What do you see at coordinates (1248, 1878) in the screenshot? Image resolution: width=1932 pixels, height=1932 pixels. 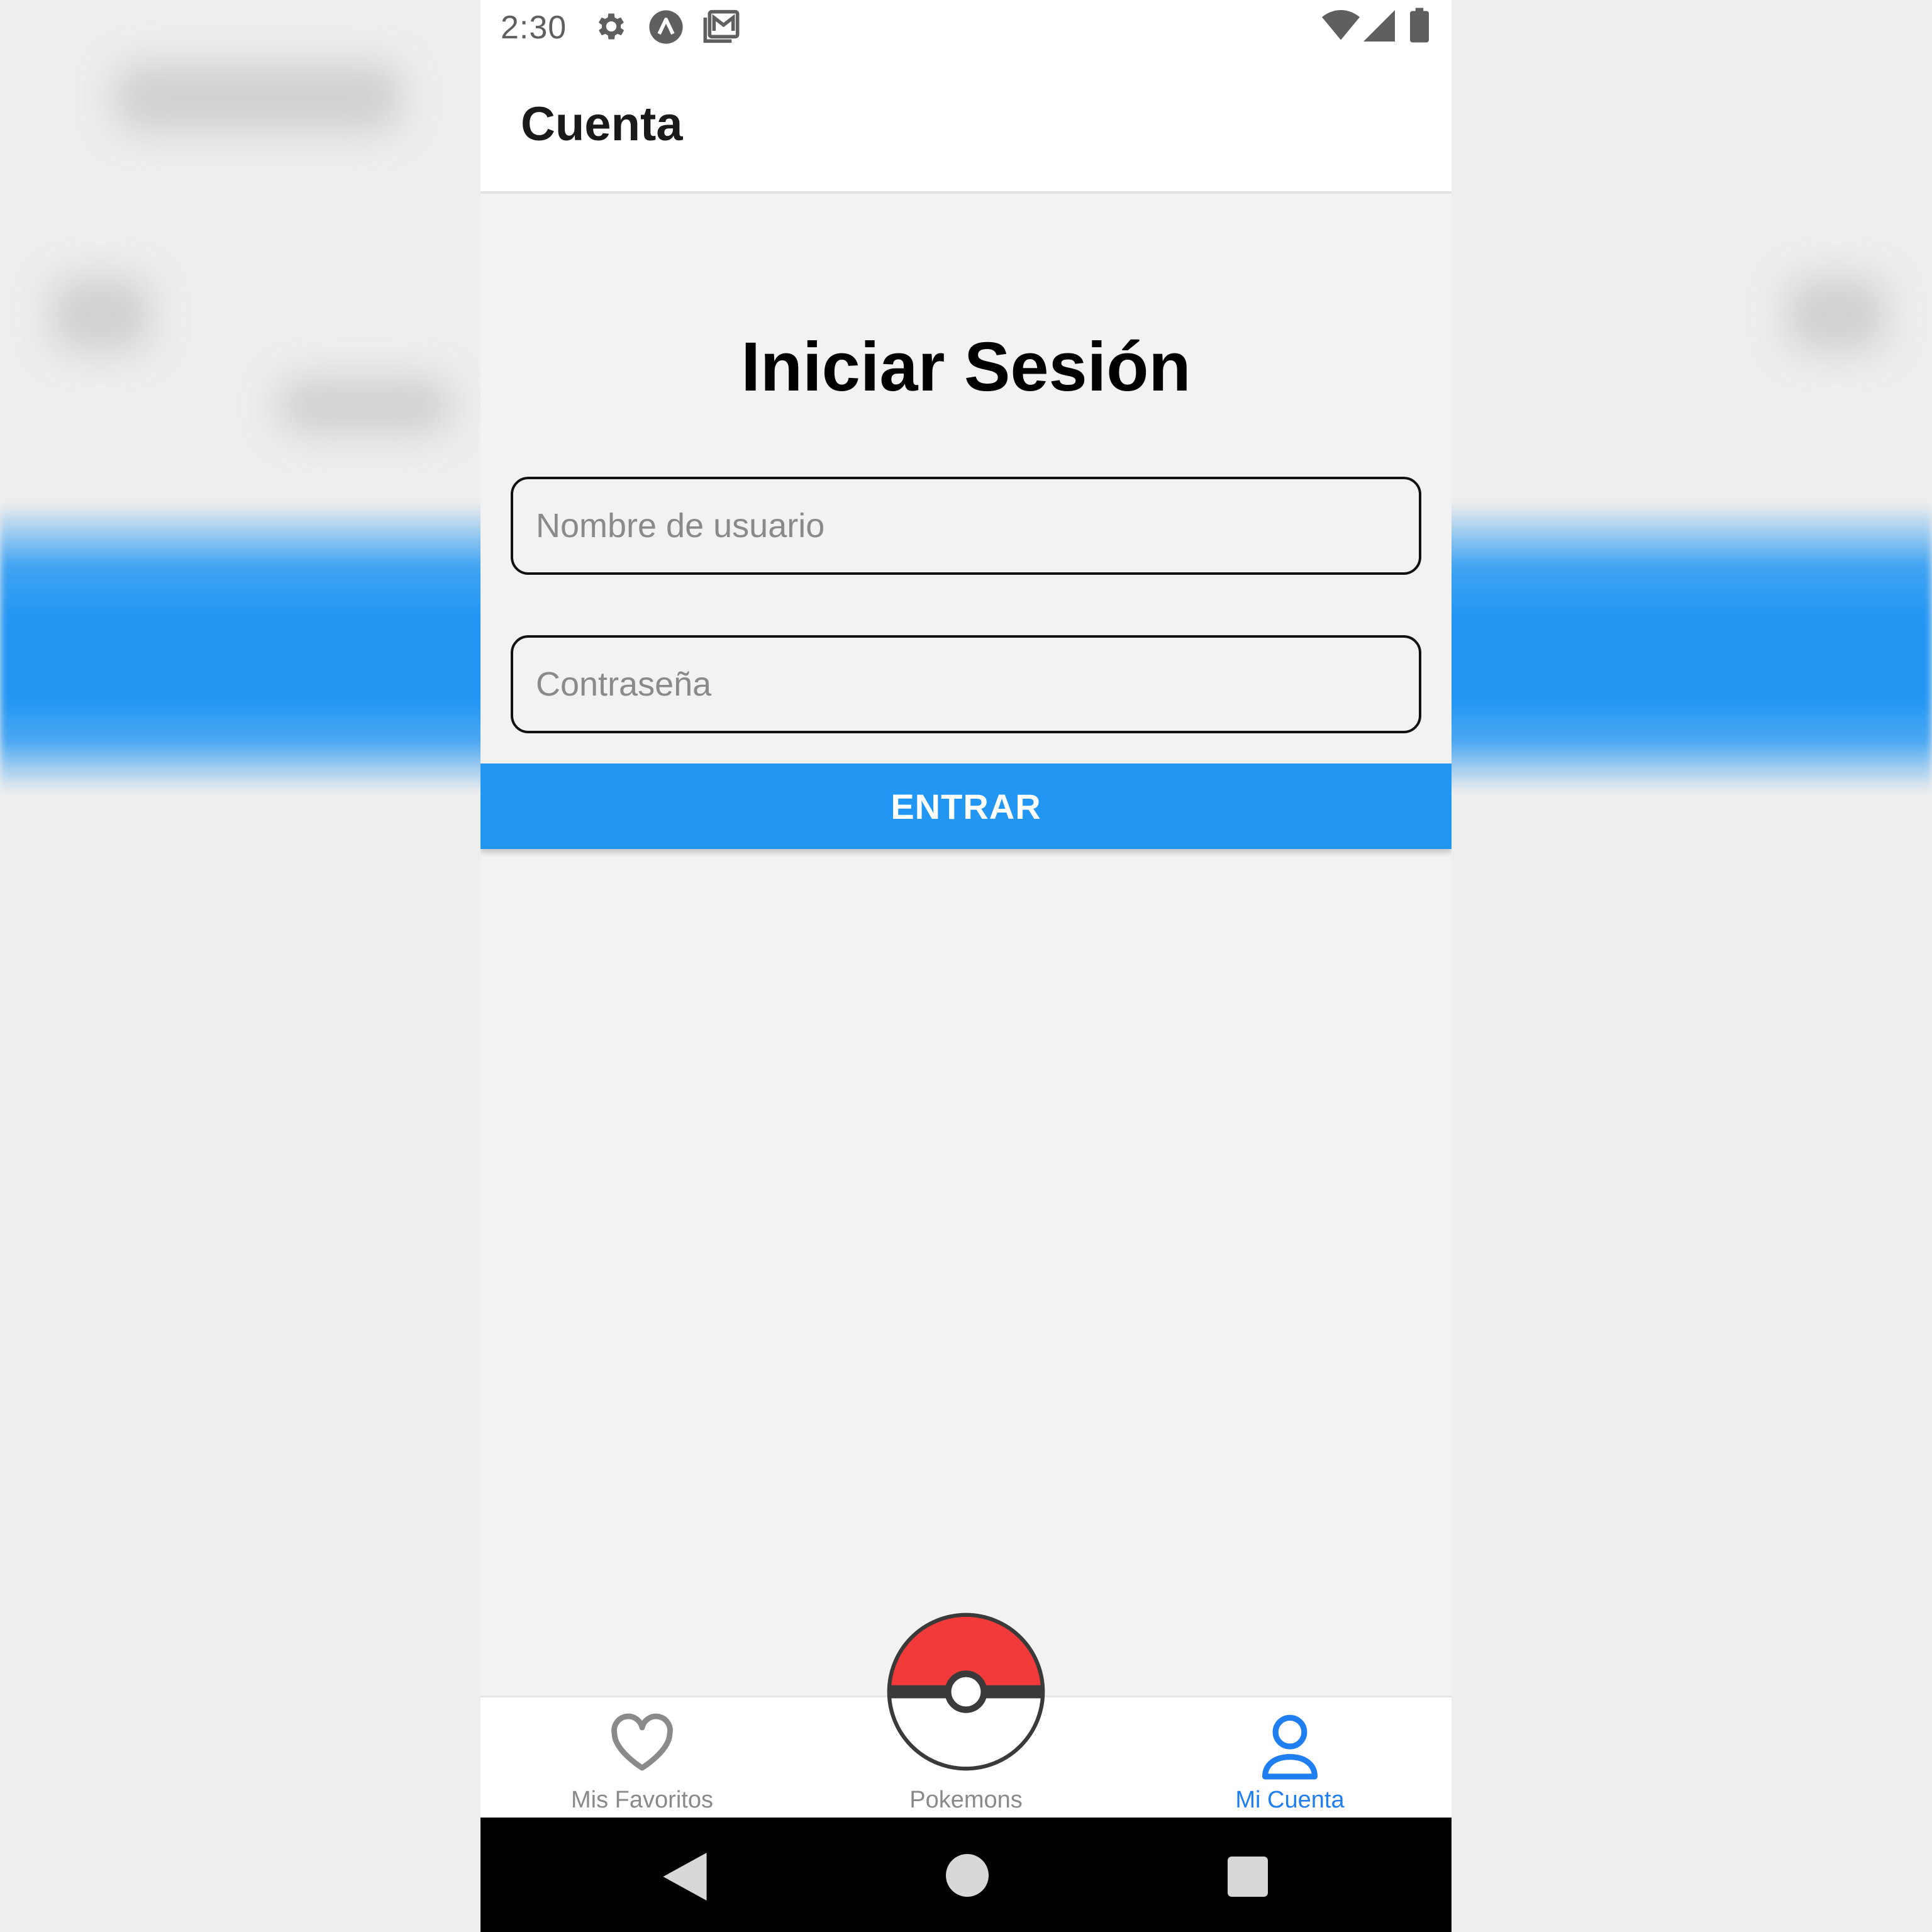 I see `recents-icon` at bounding box center [1248, 1878].